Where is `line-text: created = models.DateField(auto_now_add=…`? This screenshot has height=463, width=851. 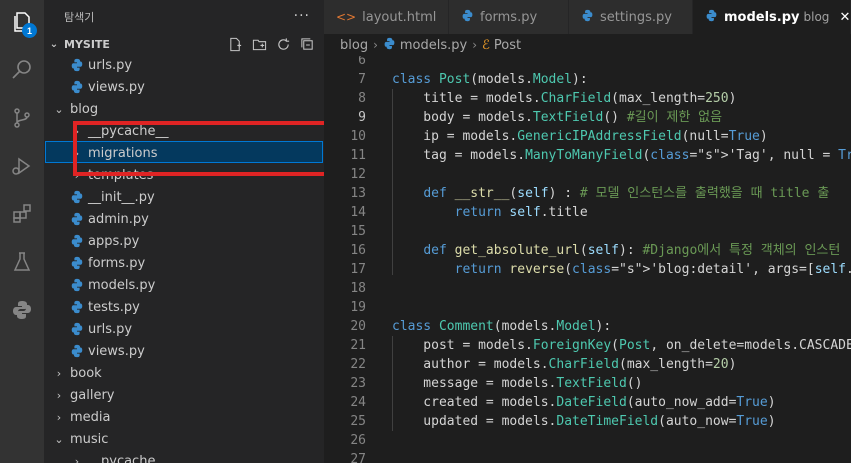
line-text: created = models.DateField(auto_now_add=… is located at coordinates (584, 402).